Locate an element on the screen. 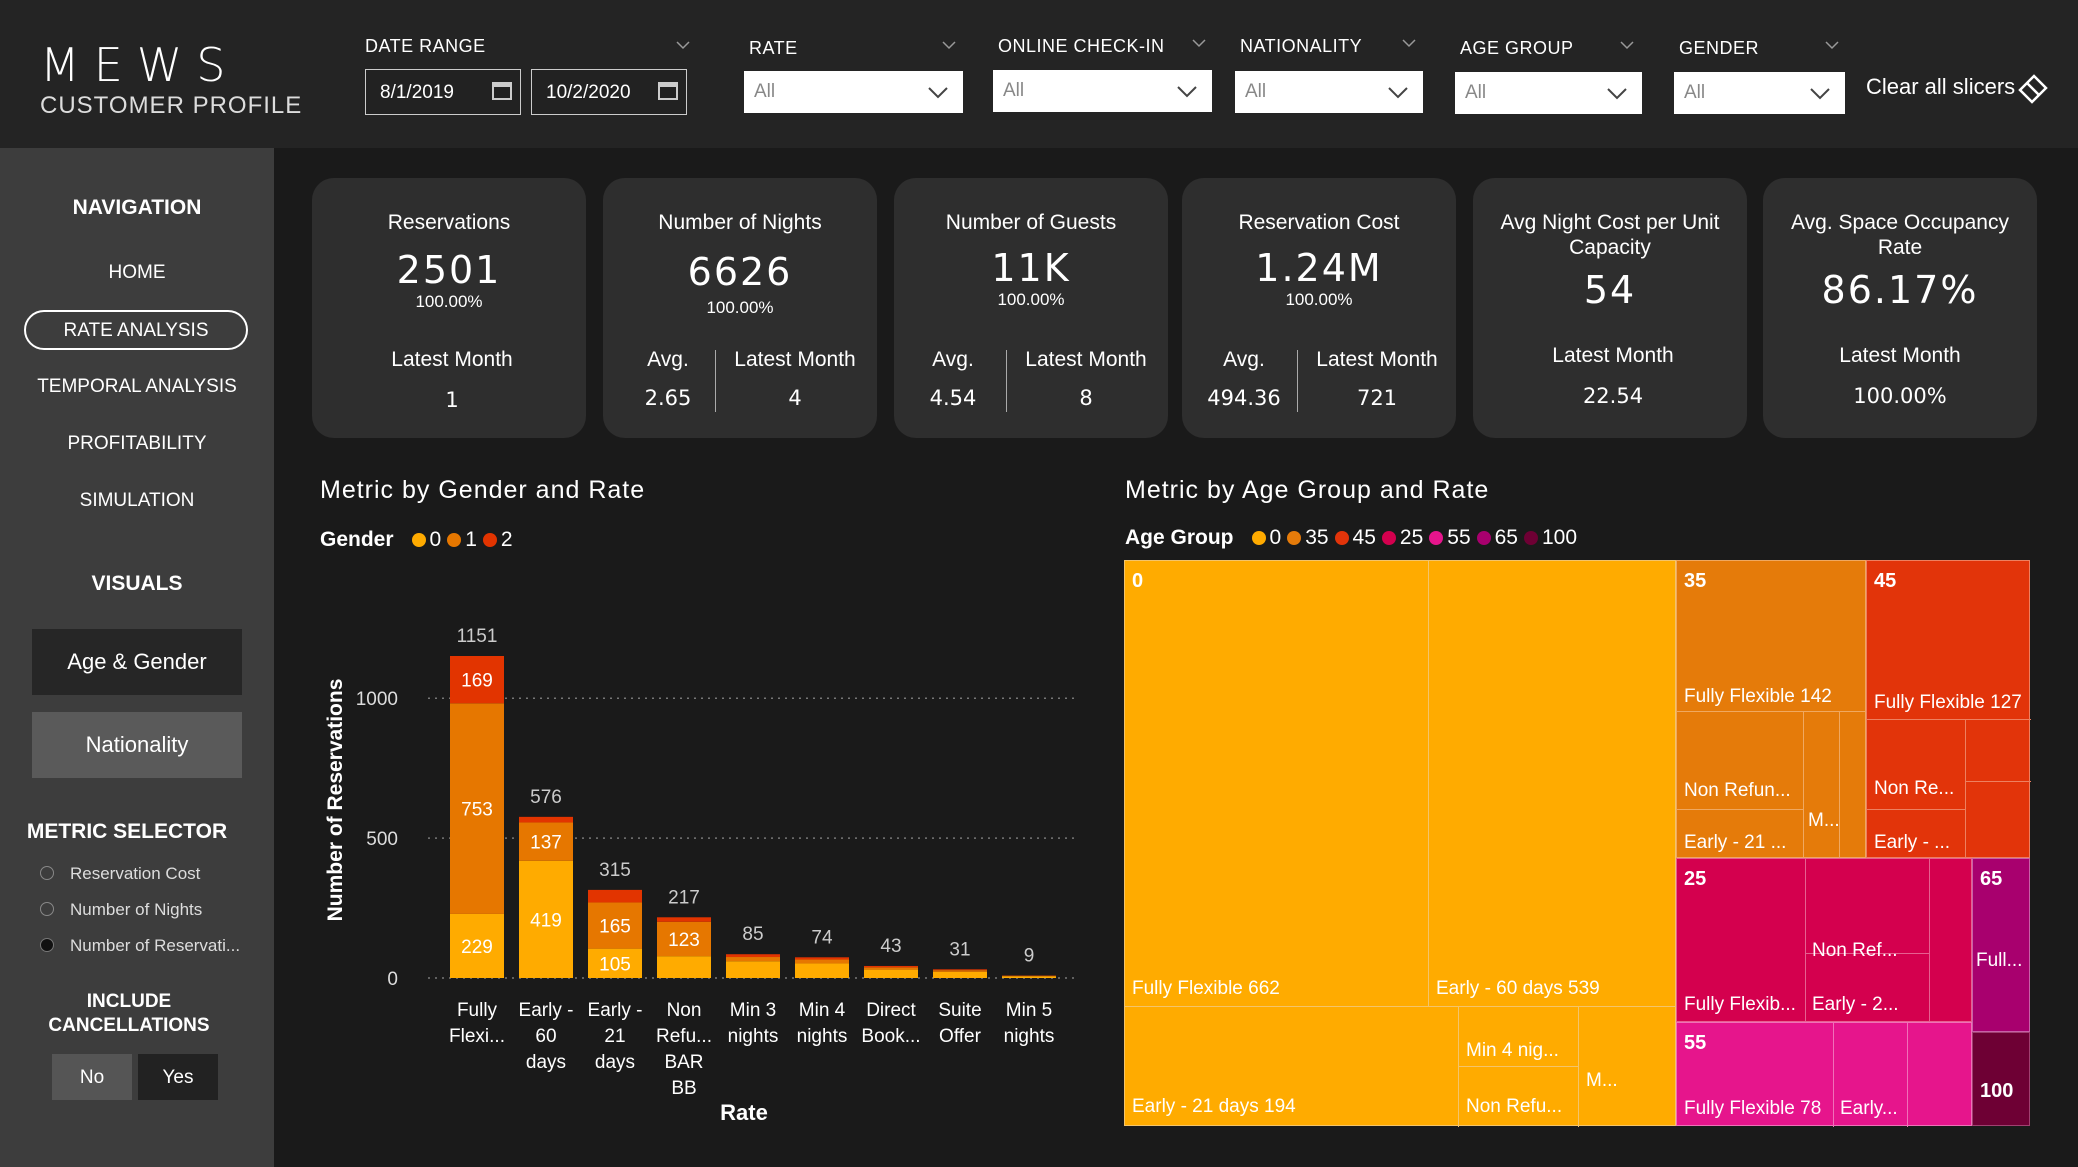  nationality-button: Nationality is located at coordinates (137, 745).